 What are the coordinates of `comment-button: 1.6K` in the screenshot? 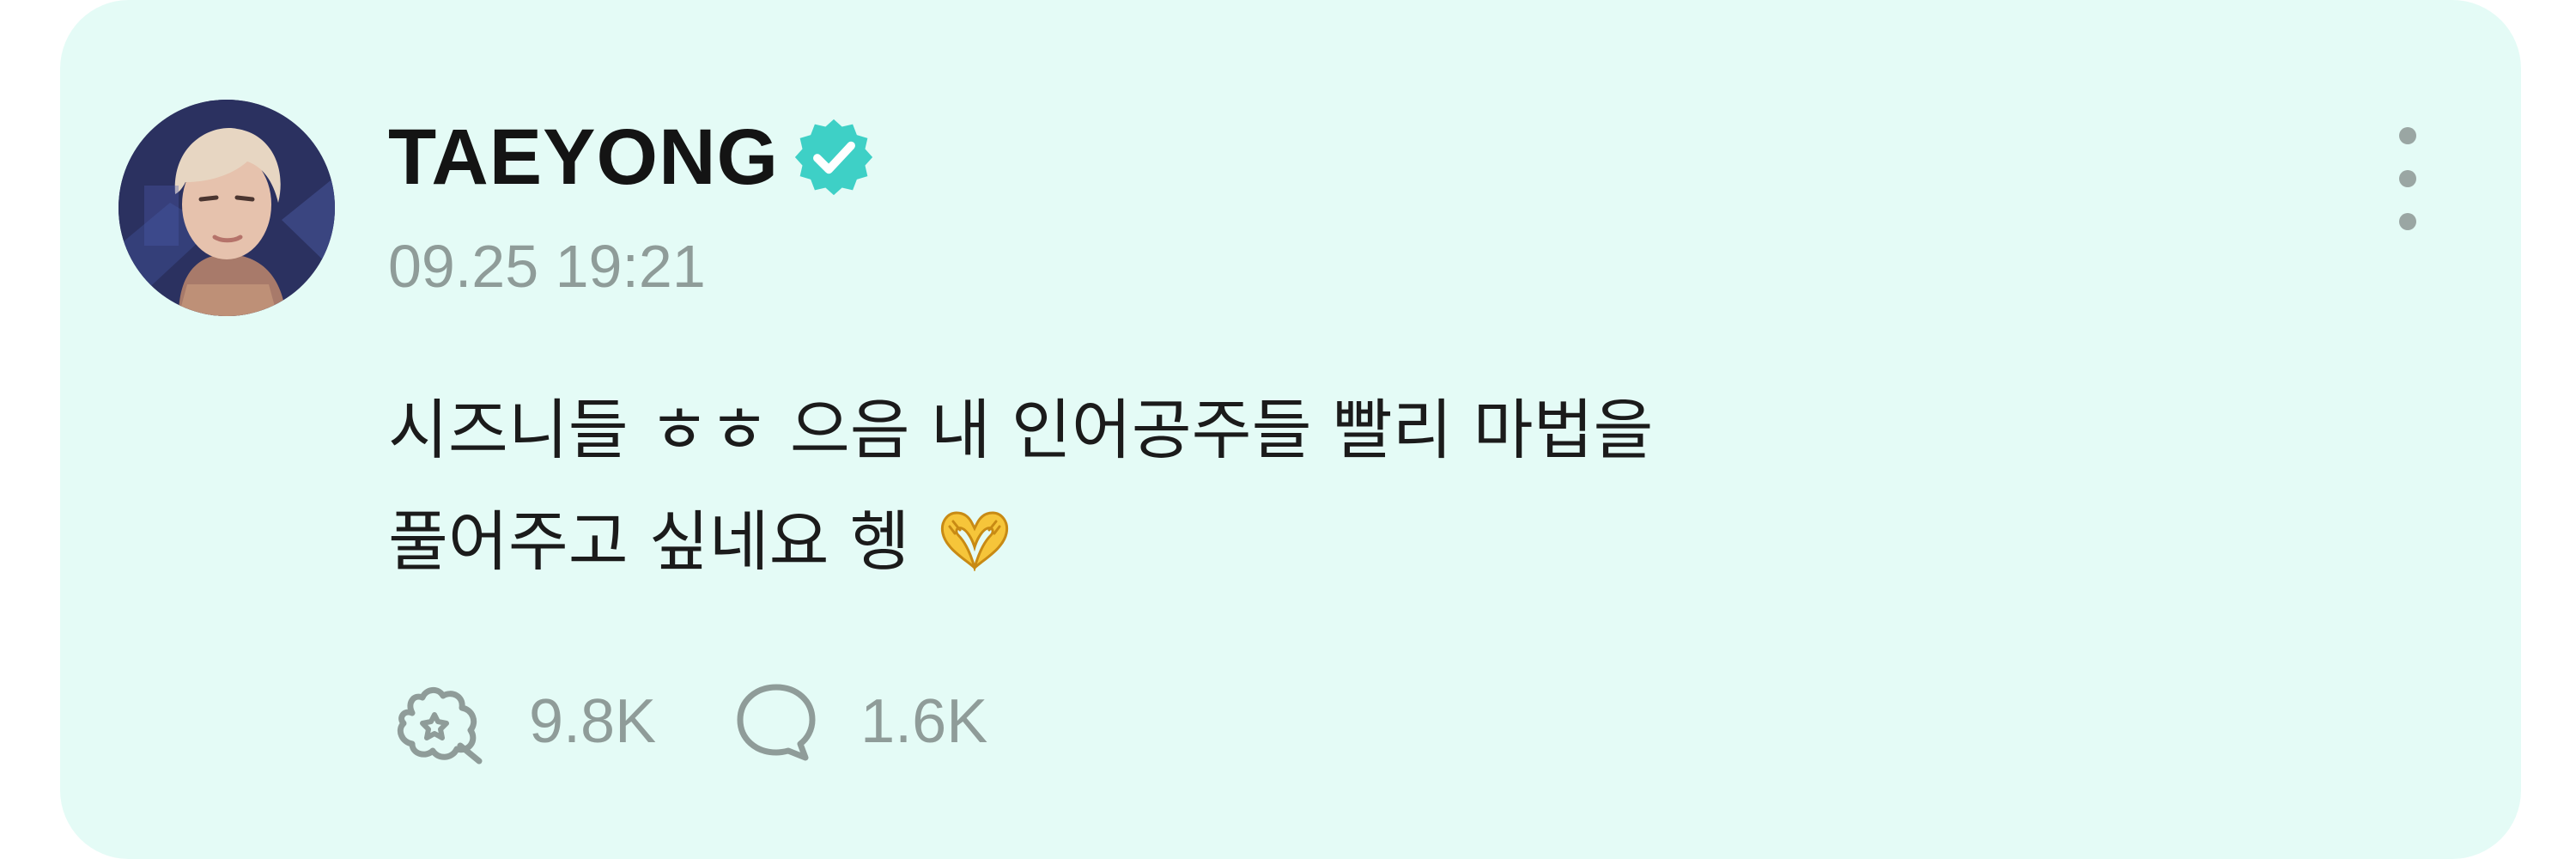 It's located at (860, 722).